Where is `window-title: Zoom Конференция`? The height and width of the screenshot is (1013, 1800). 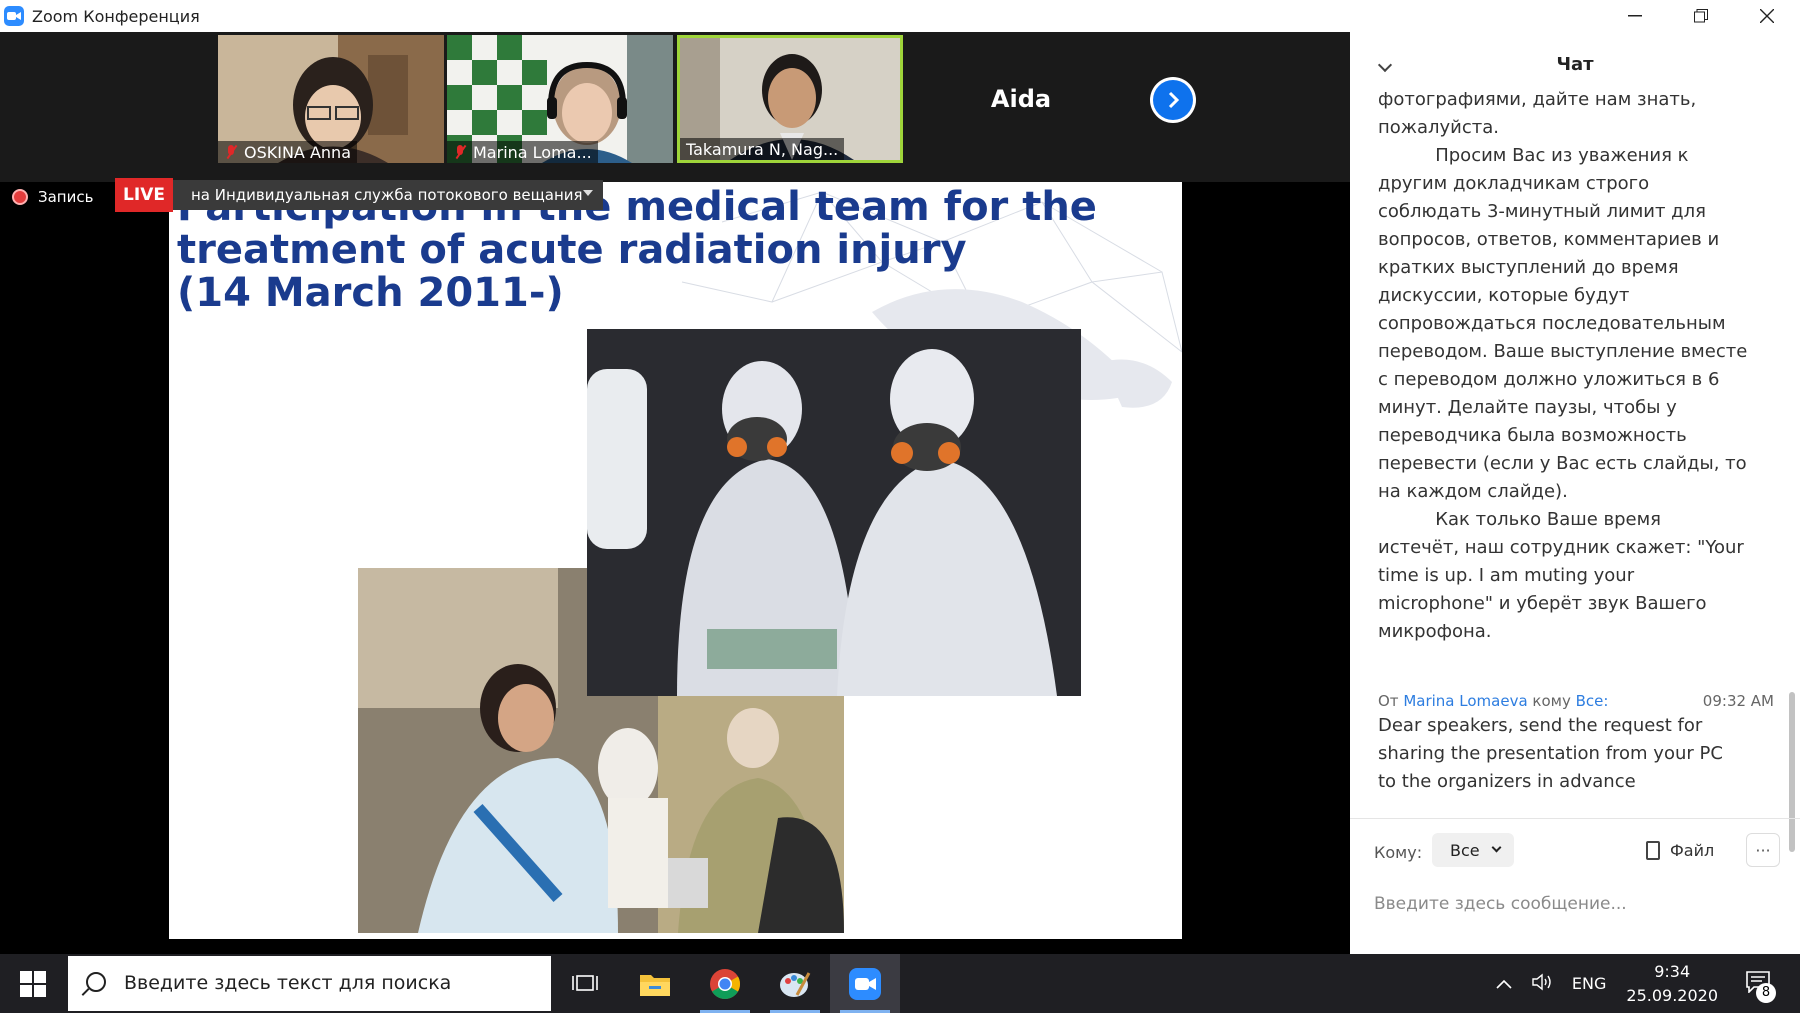 window-title: Zoom Конференция is located at coordinates (116, 16).